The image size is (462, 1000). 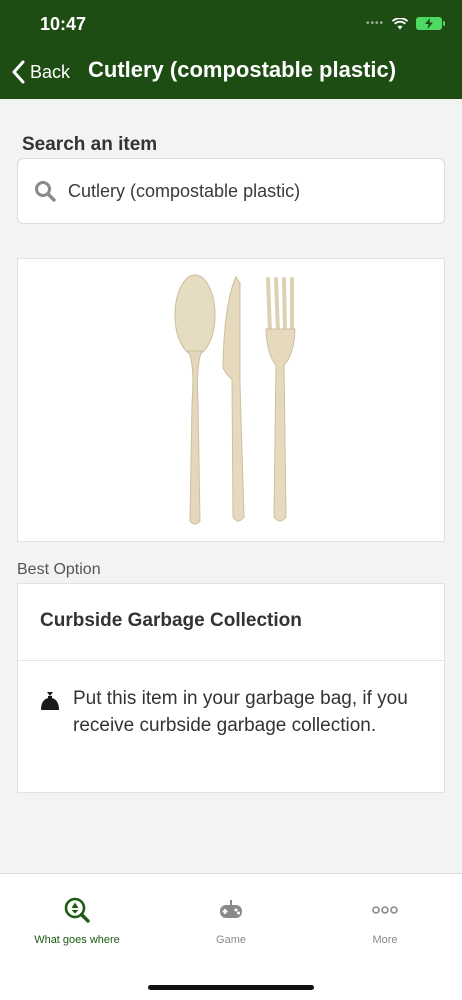 What do you see at coordinates (45, 191) in the screenshot?
I see `search-icon` at bounding box center [45, 191].